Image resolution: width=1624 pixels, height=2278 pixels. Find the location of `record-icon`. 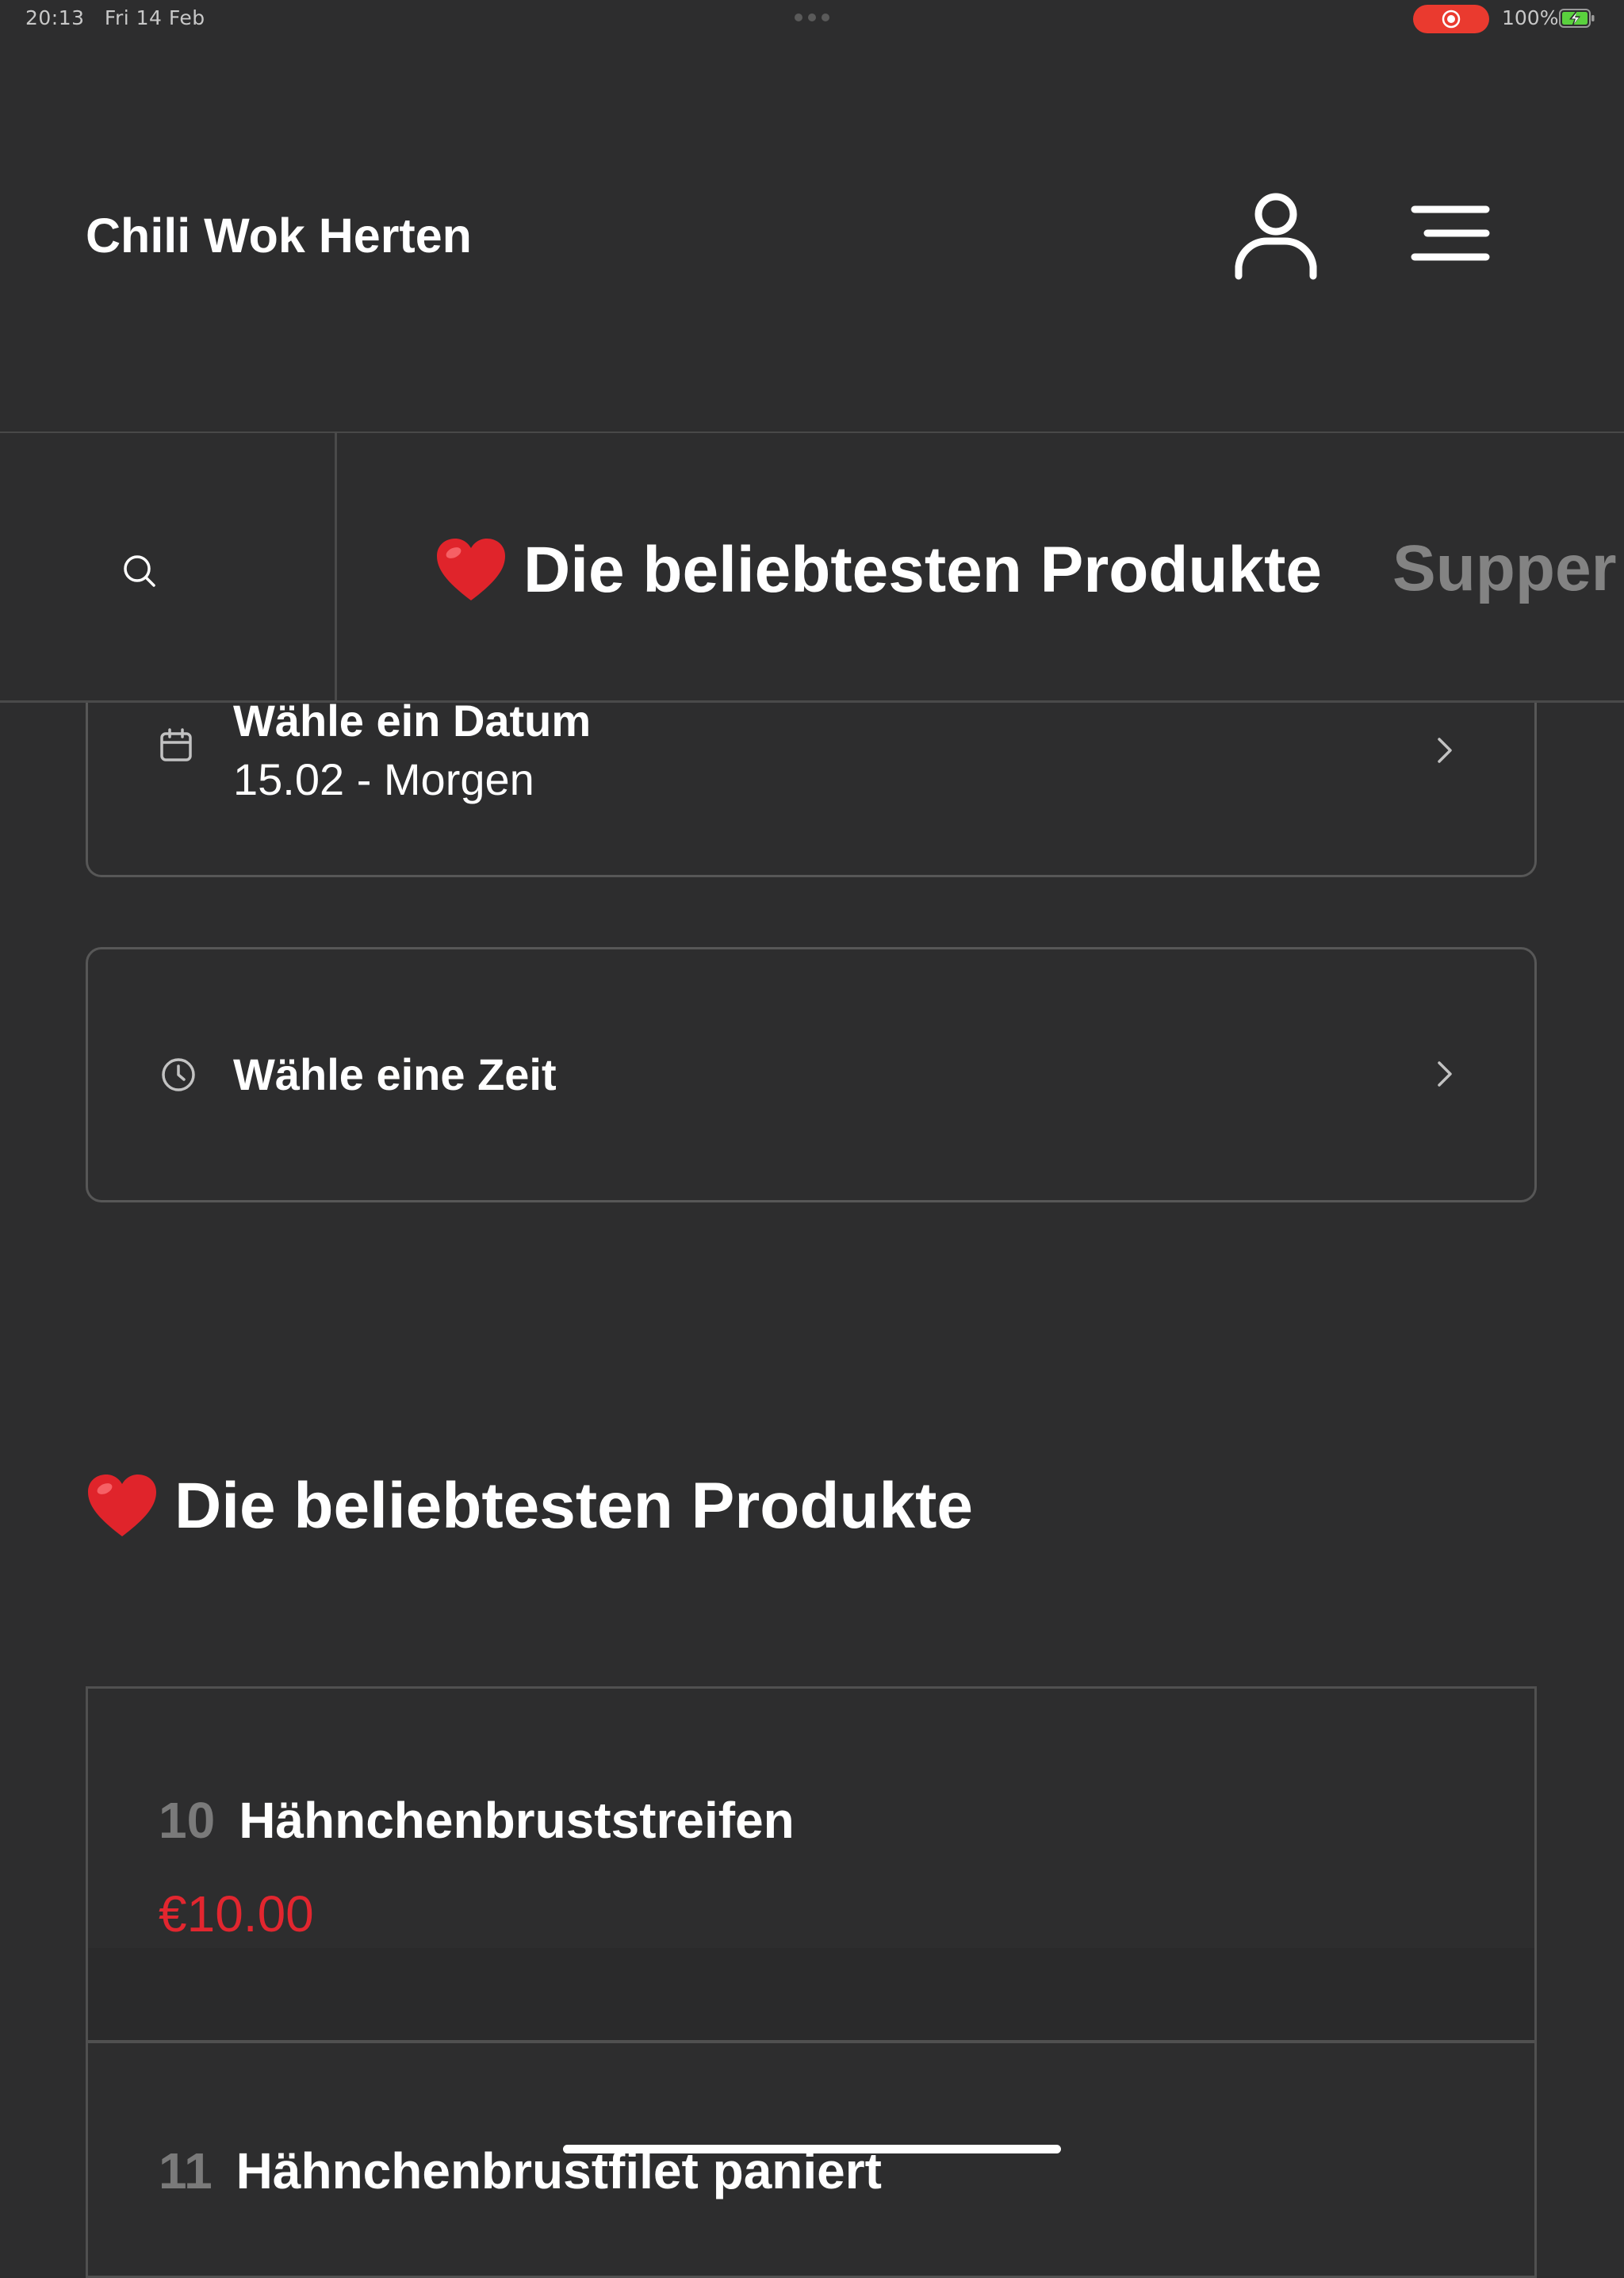

record-icon is located at coordinates (1451, 19).